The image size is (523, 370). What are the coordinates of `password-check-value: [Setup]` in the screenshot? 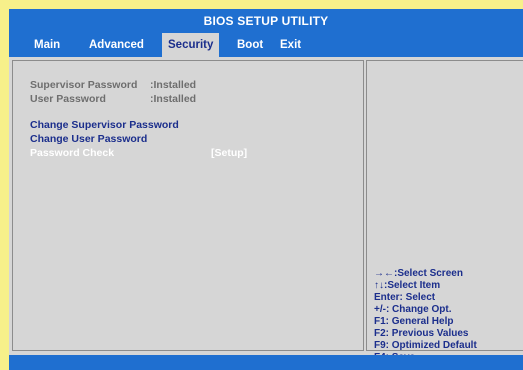 It's located at (229, 153).